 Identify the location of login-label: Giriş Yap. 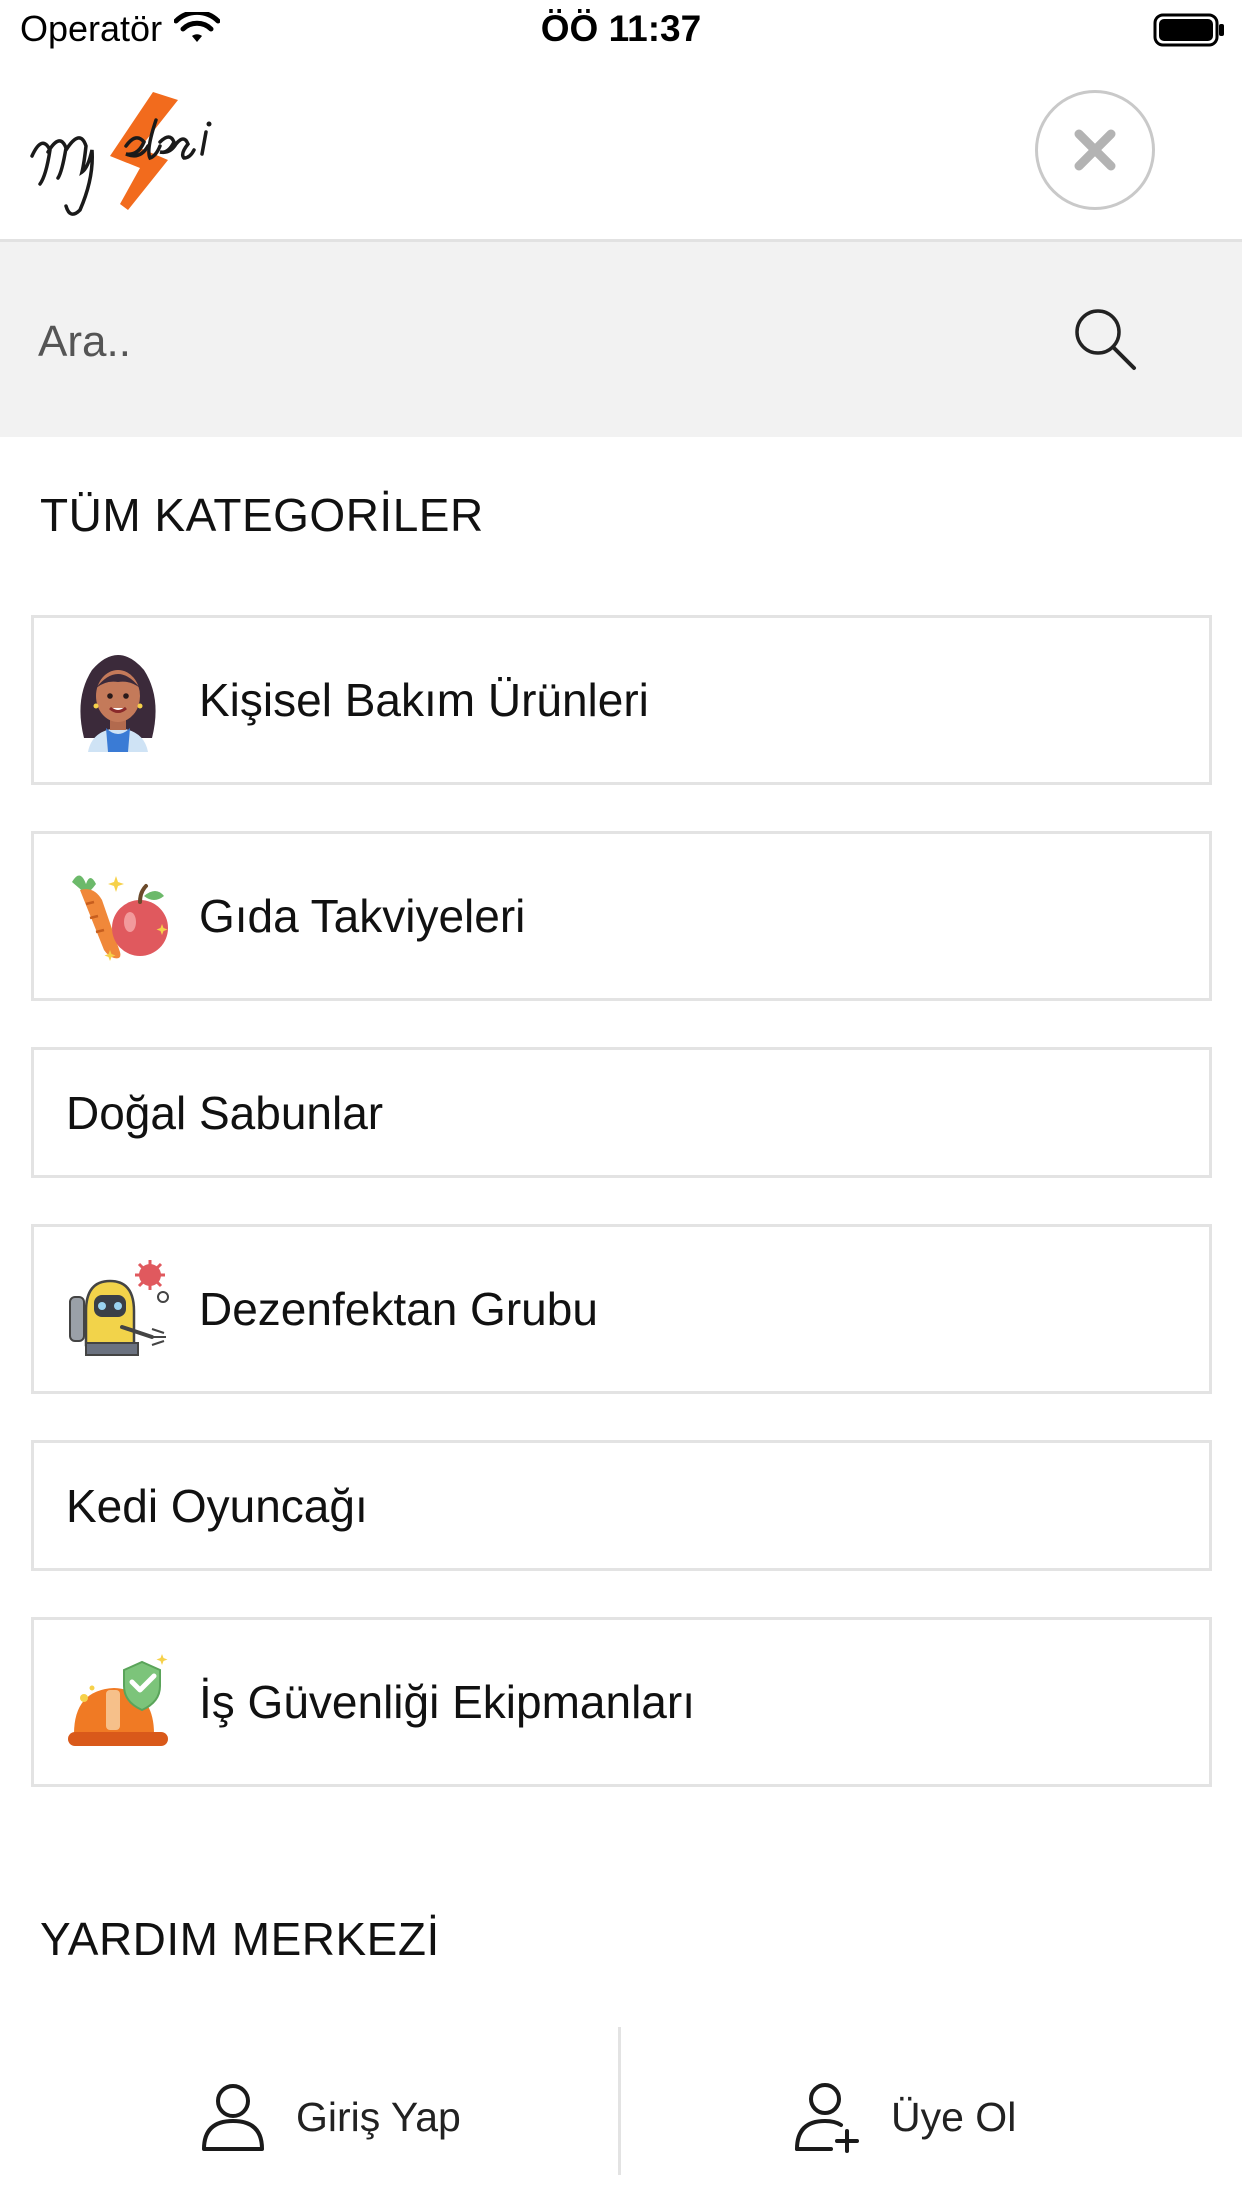
(378, 2116).